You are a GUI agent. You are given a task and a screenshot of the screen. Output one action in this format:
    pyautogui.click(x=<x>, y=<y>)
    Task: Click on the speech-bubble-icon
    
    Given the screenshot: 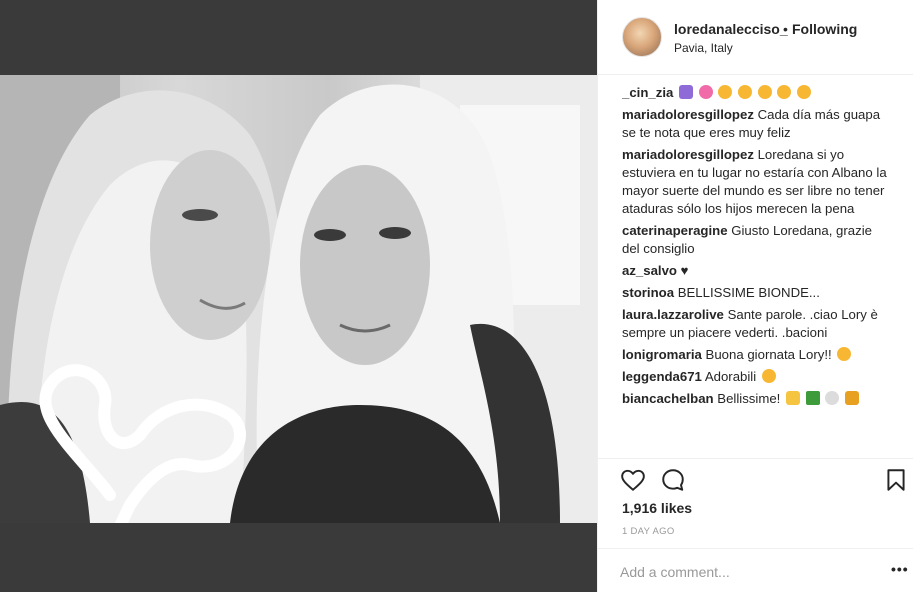 What is the action you would take?
    pyautogui.click(x=673, y=480)
    